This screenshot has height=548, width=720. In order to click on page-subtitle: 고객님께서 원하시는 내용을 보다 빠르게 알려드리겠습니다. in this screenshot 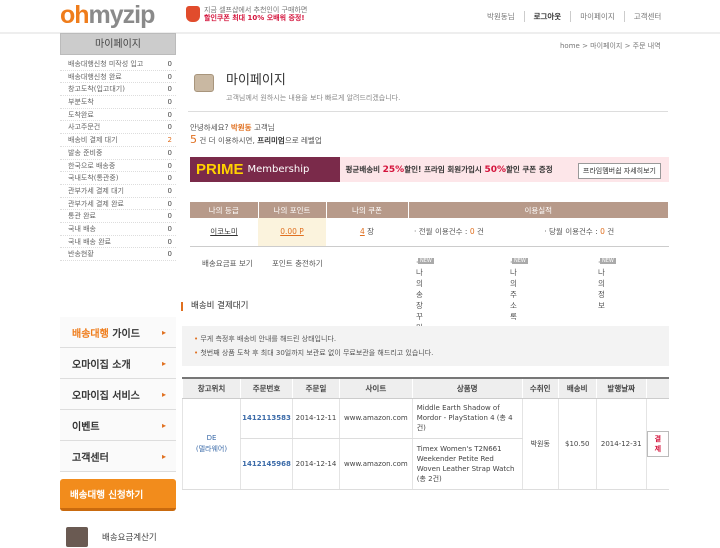, I will do `click(313, 98)`.